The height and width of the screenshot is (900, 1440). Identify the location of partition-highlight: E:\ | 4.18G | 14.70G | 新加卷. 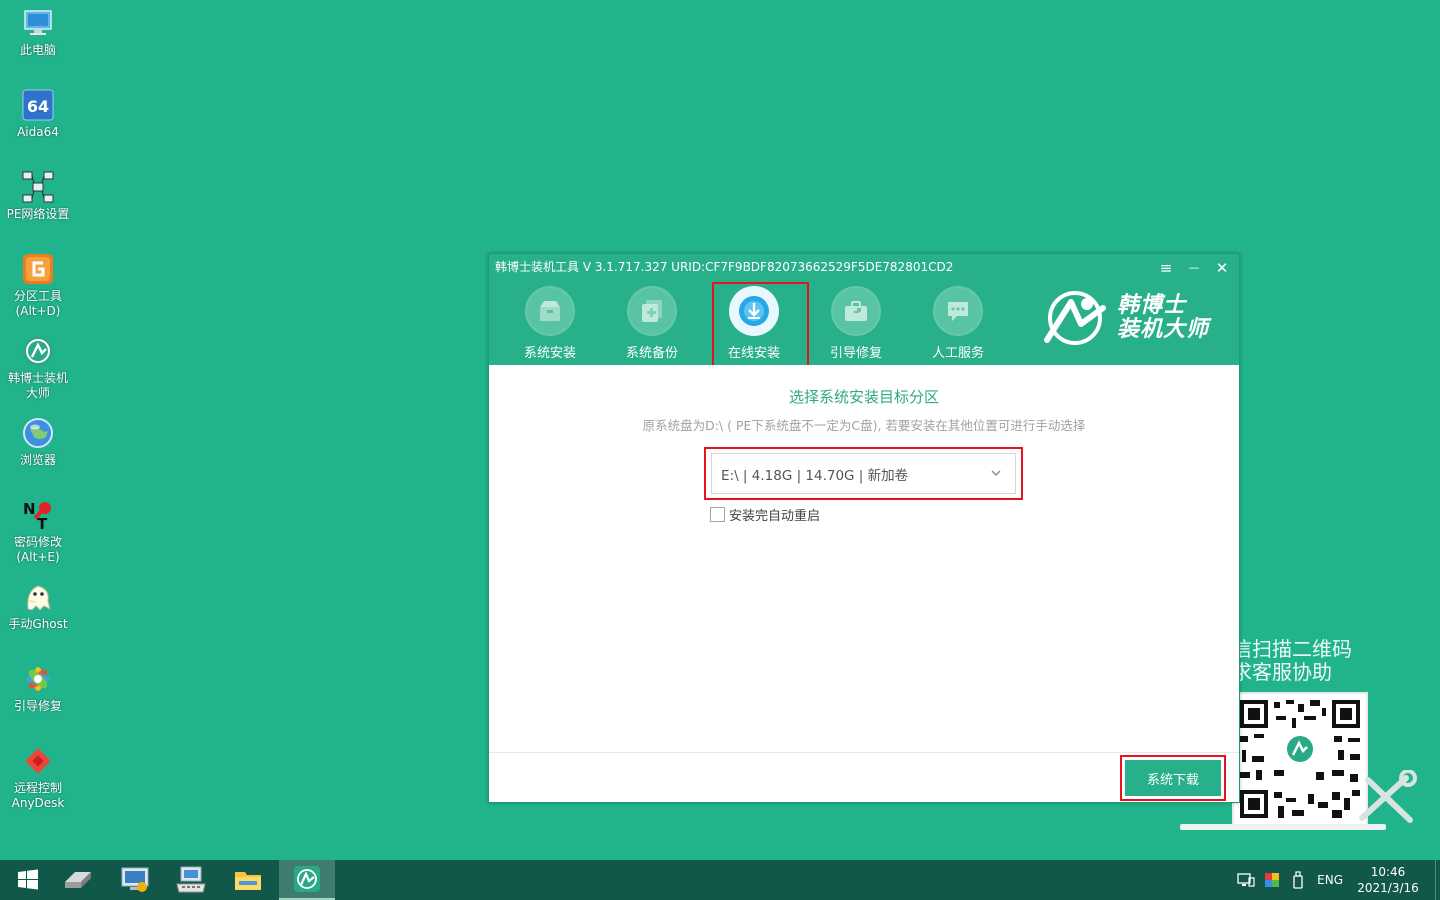
(863, 473).